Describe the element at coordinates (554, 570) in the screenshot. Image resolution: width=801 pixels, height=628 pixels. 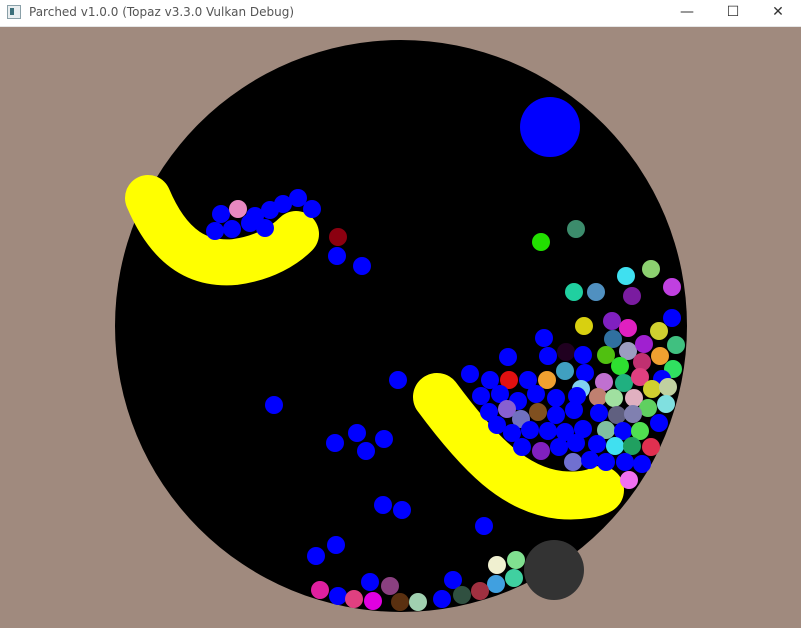
I see `dark-grey-ball` at that location.